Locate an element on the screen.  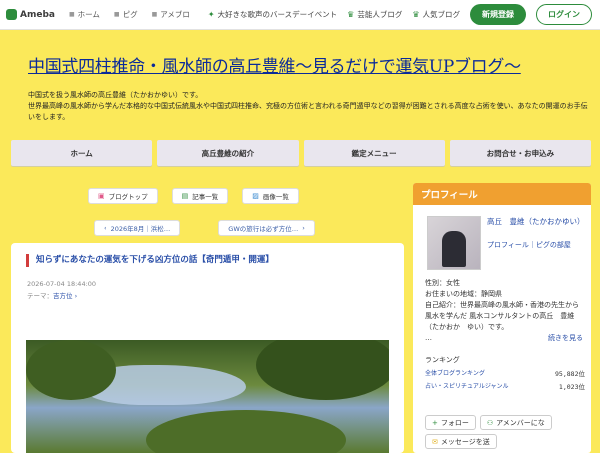
users-icon: ⚇ is located at coordinates (490, 422).